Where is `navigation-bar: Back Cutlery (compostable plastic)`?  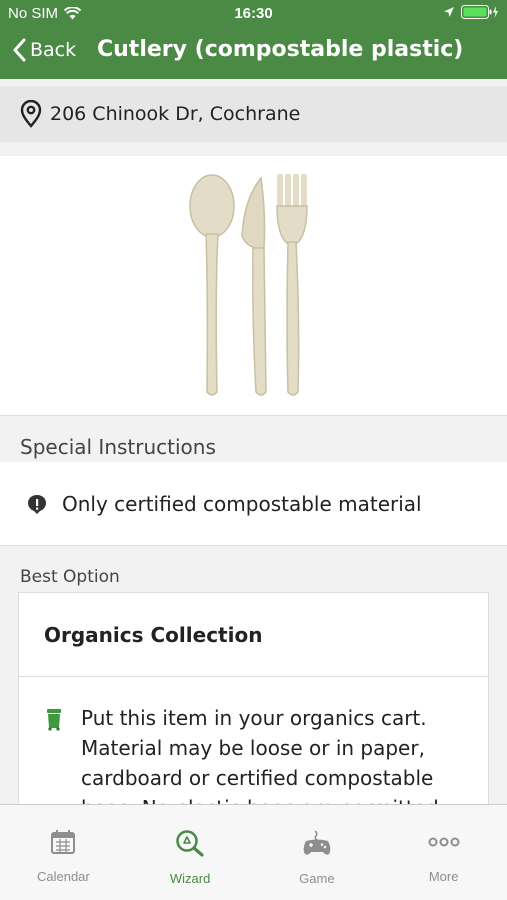 navigation-bar: Back Cutlery (compostable plastic) is located at coordinates (253, 52).